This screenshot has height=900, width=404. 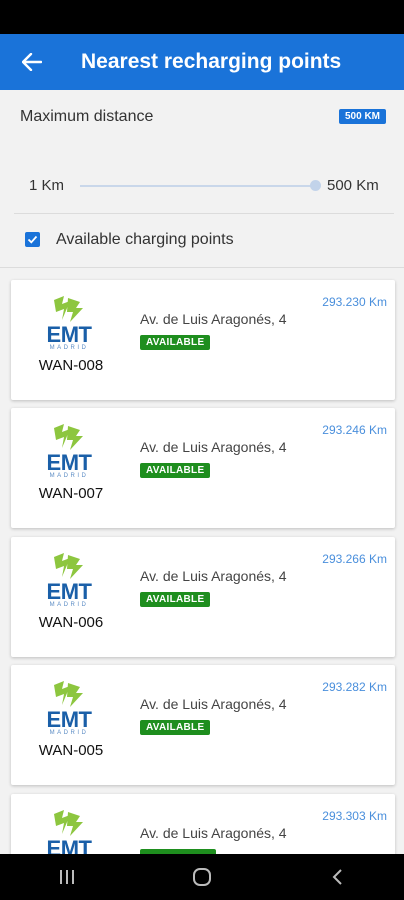 What do you see at coordinates (211, 61) in the screenshot?
I see `page-title: Nearest recharging points` at bounding box center [211, 61].